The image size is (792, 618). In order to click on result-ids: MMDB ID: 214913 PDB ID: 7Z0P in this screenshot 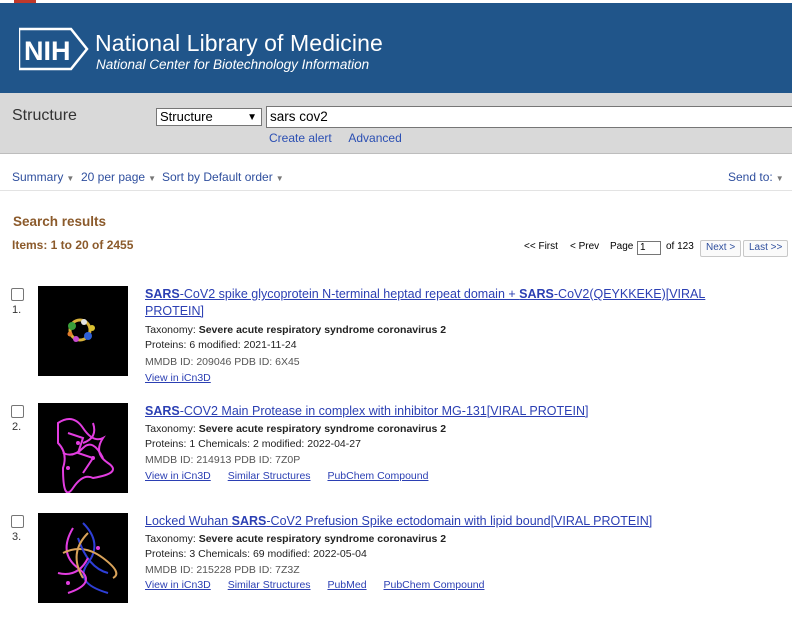, I will do `click(223, 460)`.